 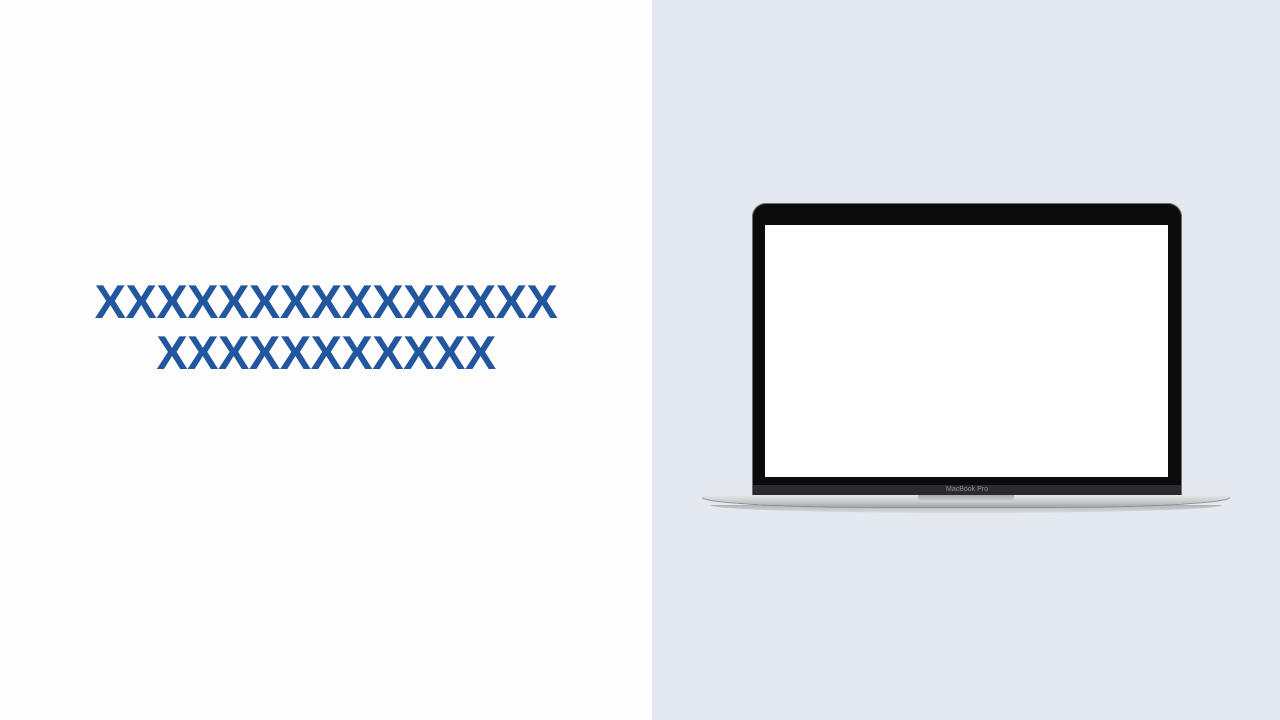 What do you see at coordinates (326, 301) in the screenshot?
I see `title-line-1: XXXXXXXXXXXXXXX` at bounding box center [326, 301].